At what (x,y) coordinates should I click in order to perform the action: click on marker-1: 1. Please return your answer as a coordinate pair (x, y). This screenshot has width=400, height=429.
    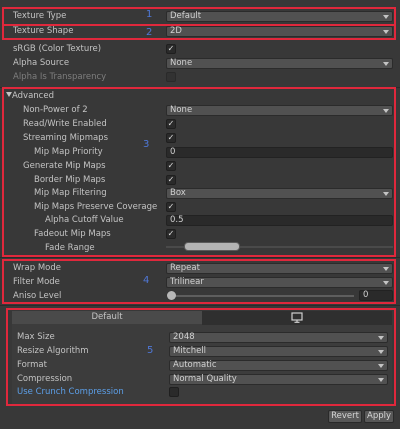
    Looking at the image, I should click on (149, 14).